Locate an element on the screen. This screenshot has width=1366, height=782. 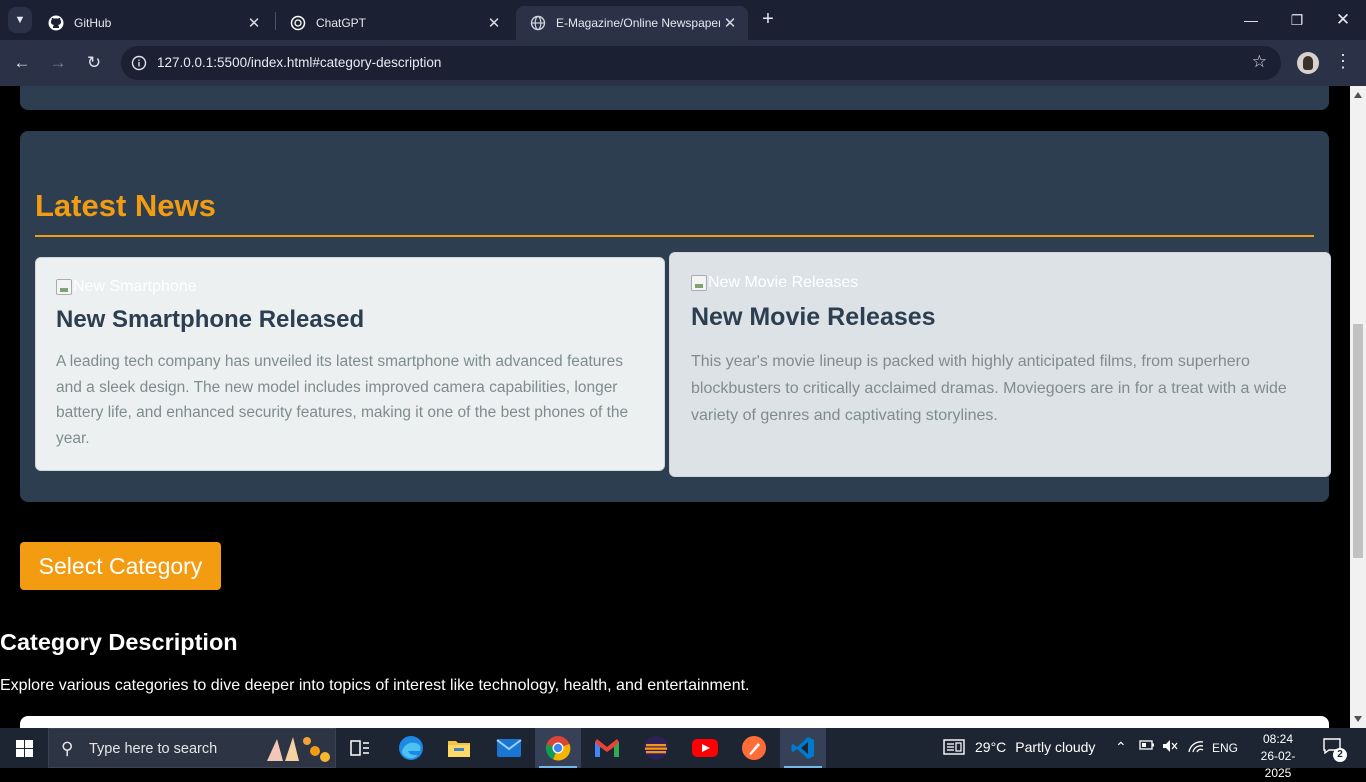
category-description-heading: Category Description is located at coordinates (119, 642).